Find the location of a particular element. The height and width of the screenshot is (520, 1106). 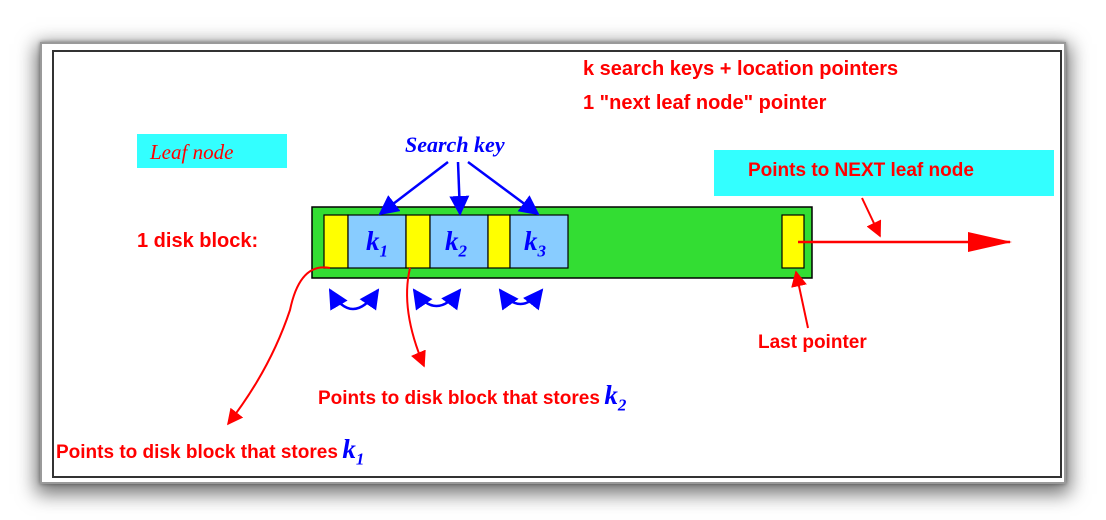

key-k1-letter: k is located at coordinates (373, 241).